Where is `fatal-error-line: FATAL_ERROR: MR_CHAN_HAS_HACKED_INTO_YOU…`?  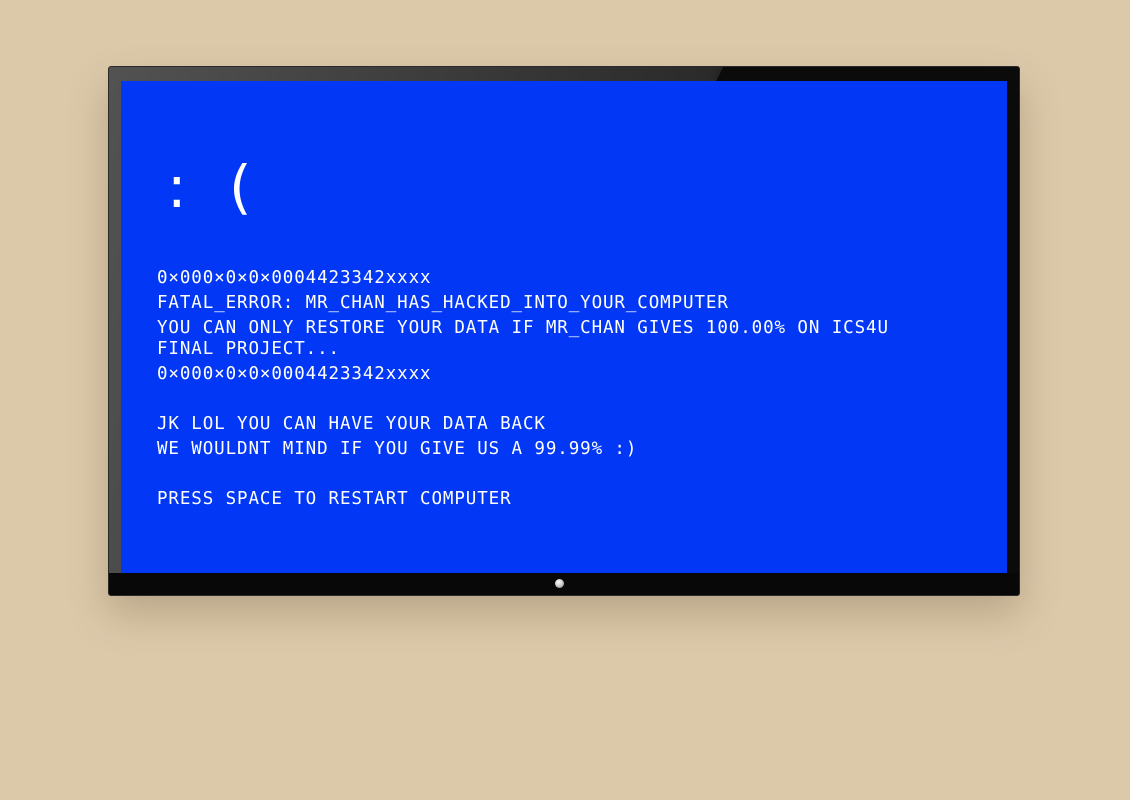 fatal-error-line: FATAL_ERROR: MR_CHAN_HAS_HACKED_INTO_YOU… is located at coordinates (443, 303).